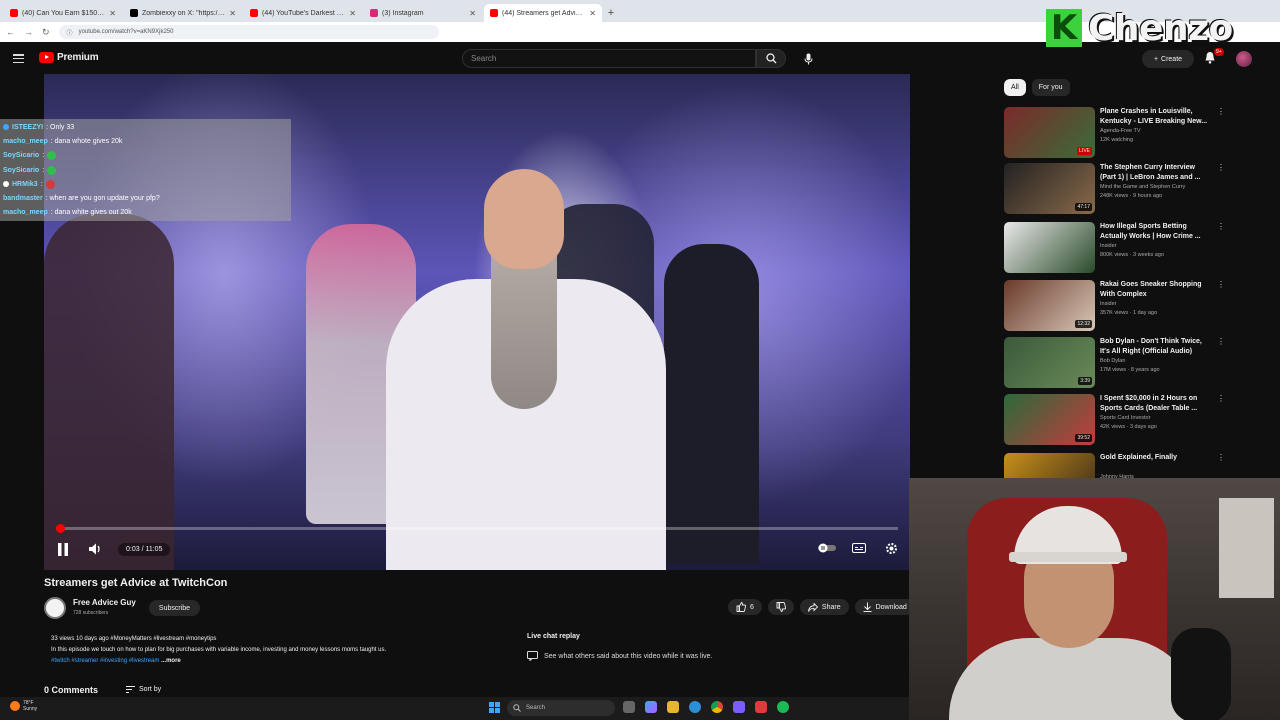  What do you see at coordinates (70, 32) in the screenshot?
I see `site-info-icon: ⓘ` at bounding box center [70, 32].